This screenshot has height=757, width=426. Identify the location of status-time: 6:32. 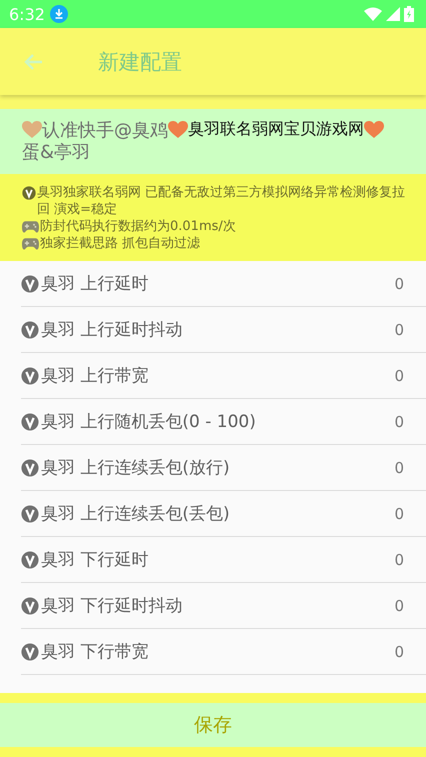
(27, 14).